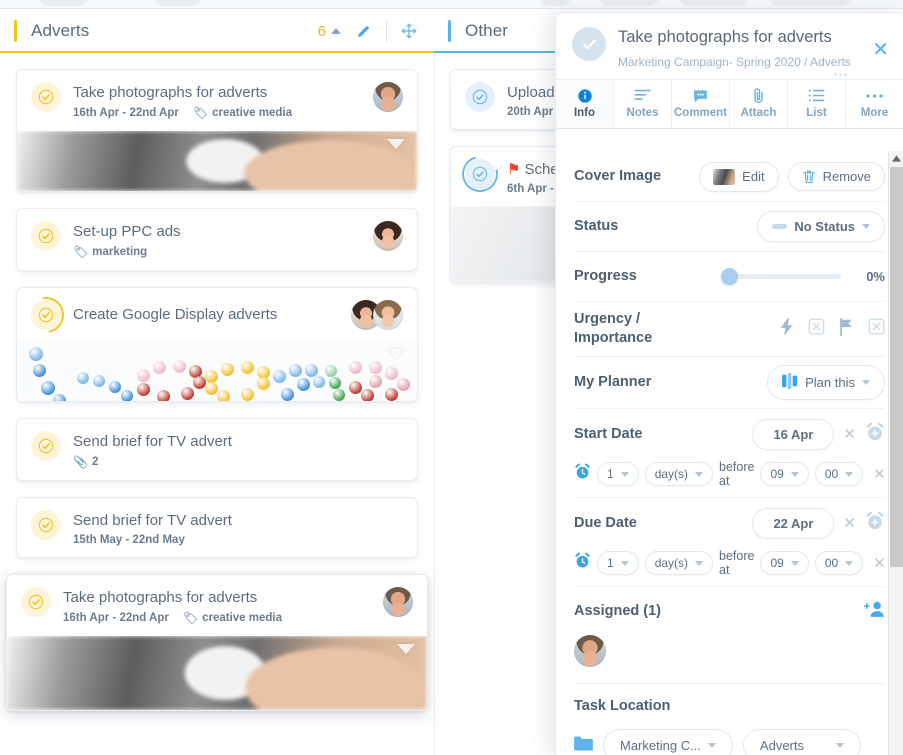 This screenshot has width=903, height=755. I want to click on flag-icon, so click(846, 329).